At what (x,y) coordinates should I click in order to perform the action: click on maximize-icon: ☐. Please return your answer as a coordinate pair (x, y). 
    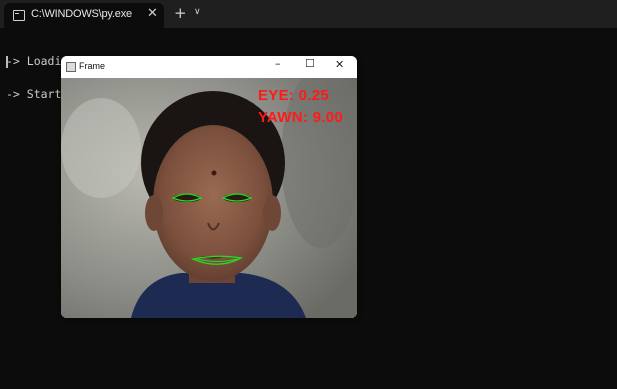
    Looking at the image, I should click on (310, 63).